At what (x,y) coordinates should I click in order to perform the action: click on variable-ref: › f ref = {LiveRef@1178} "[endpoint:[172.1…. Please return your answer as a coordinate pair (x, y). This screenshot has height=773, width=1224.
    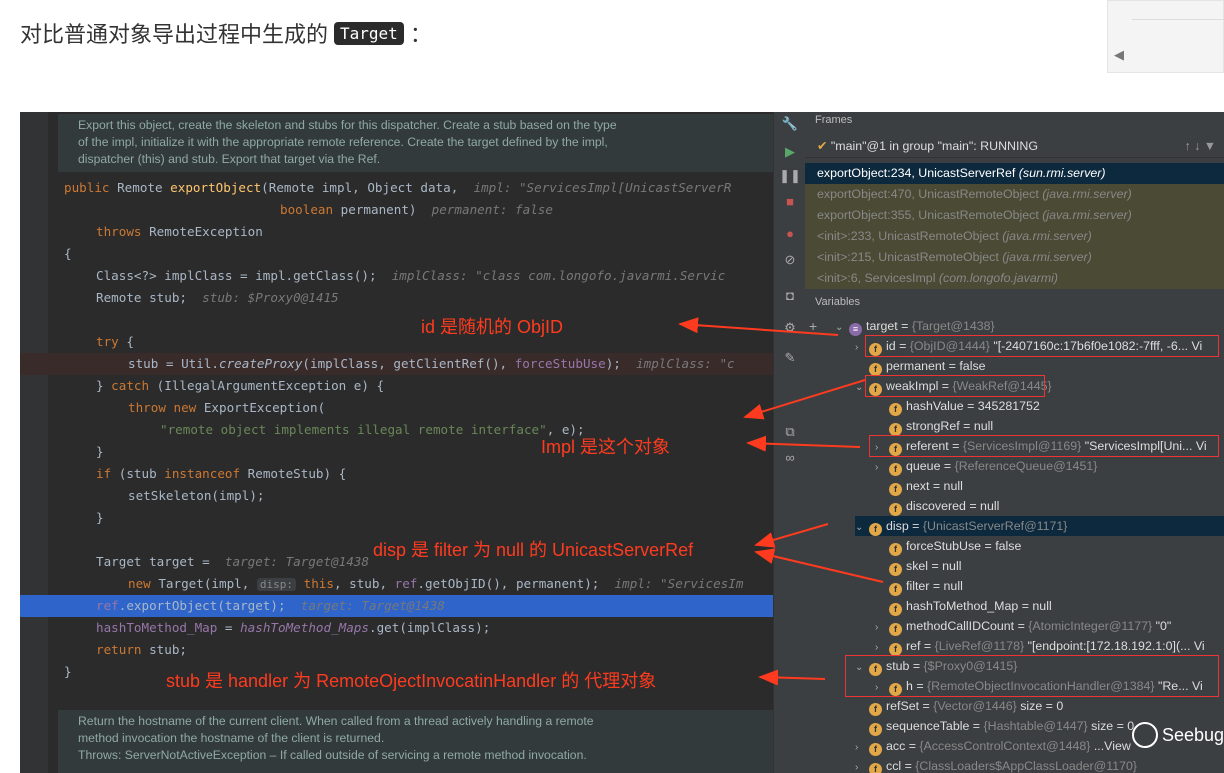
    Looking at the image, I should click on (1049, 646).